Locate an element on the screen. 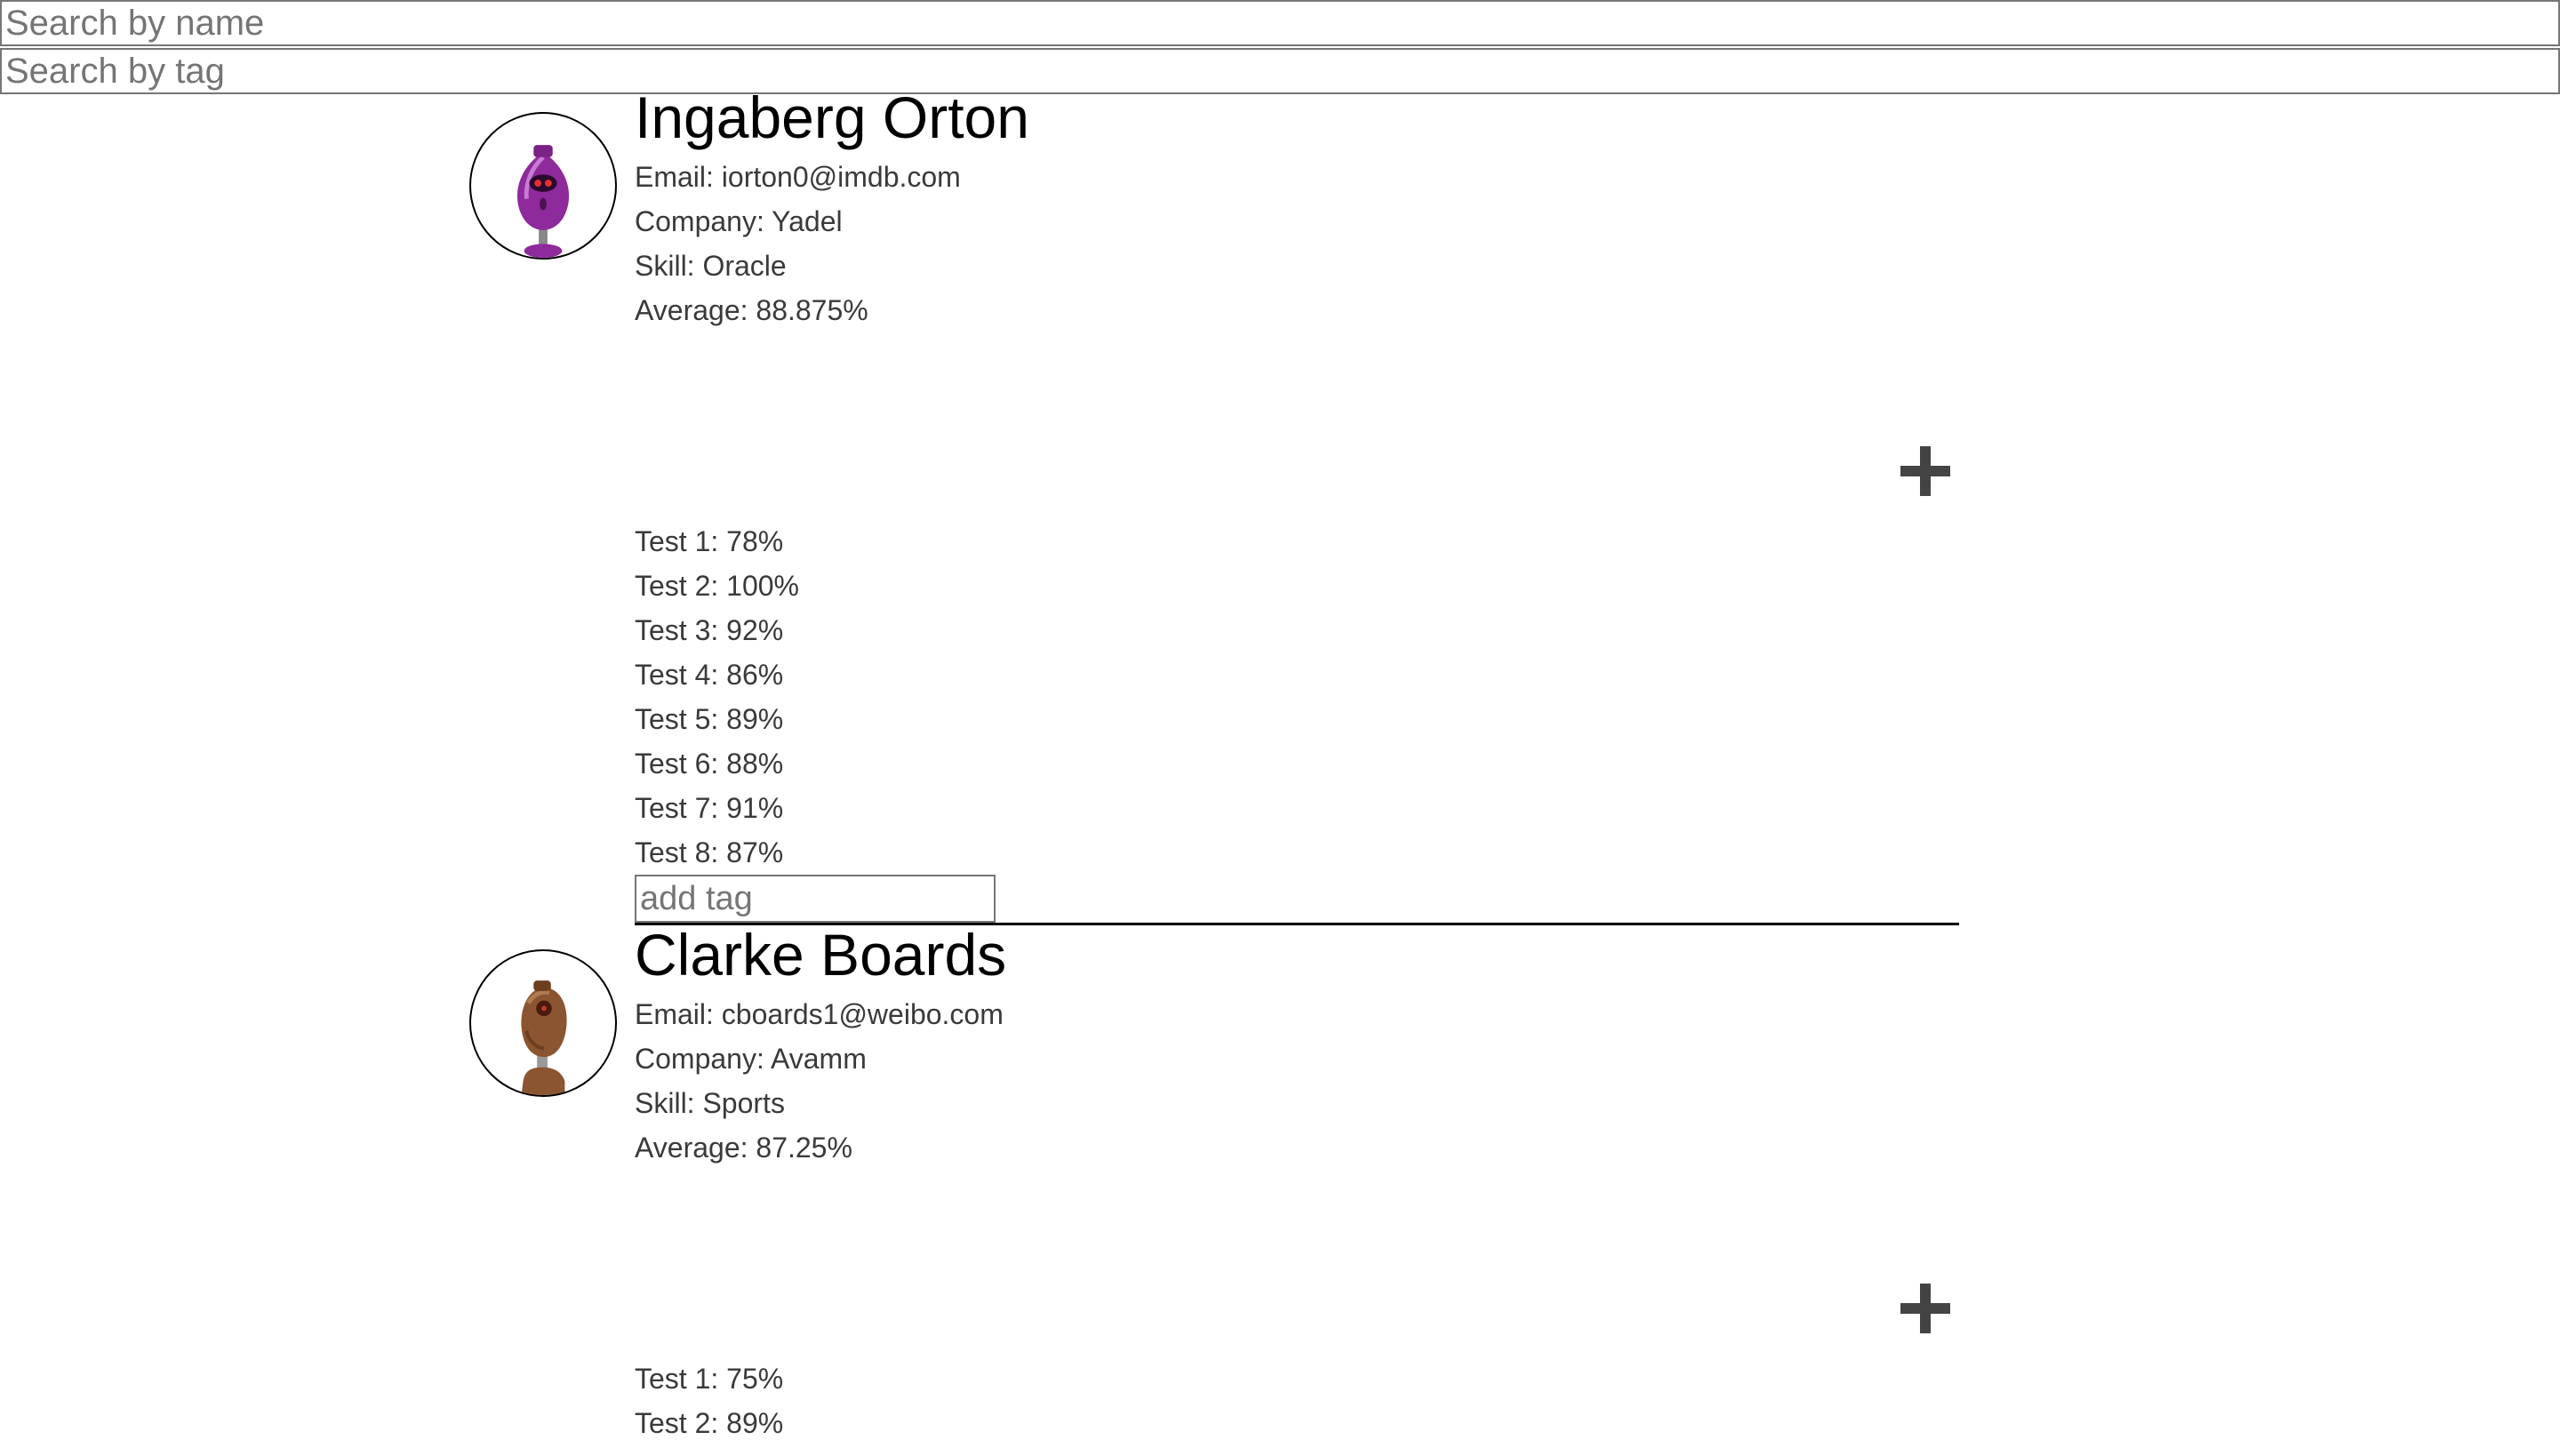  student-company: Company: Yadel is located at coordinates (739, 221).